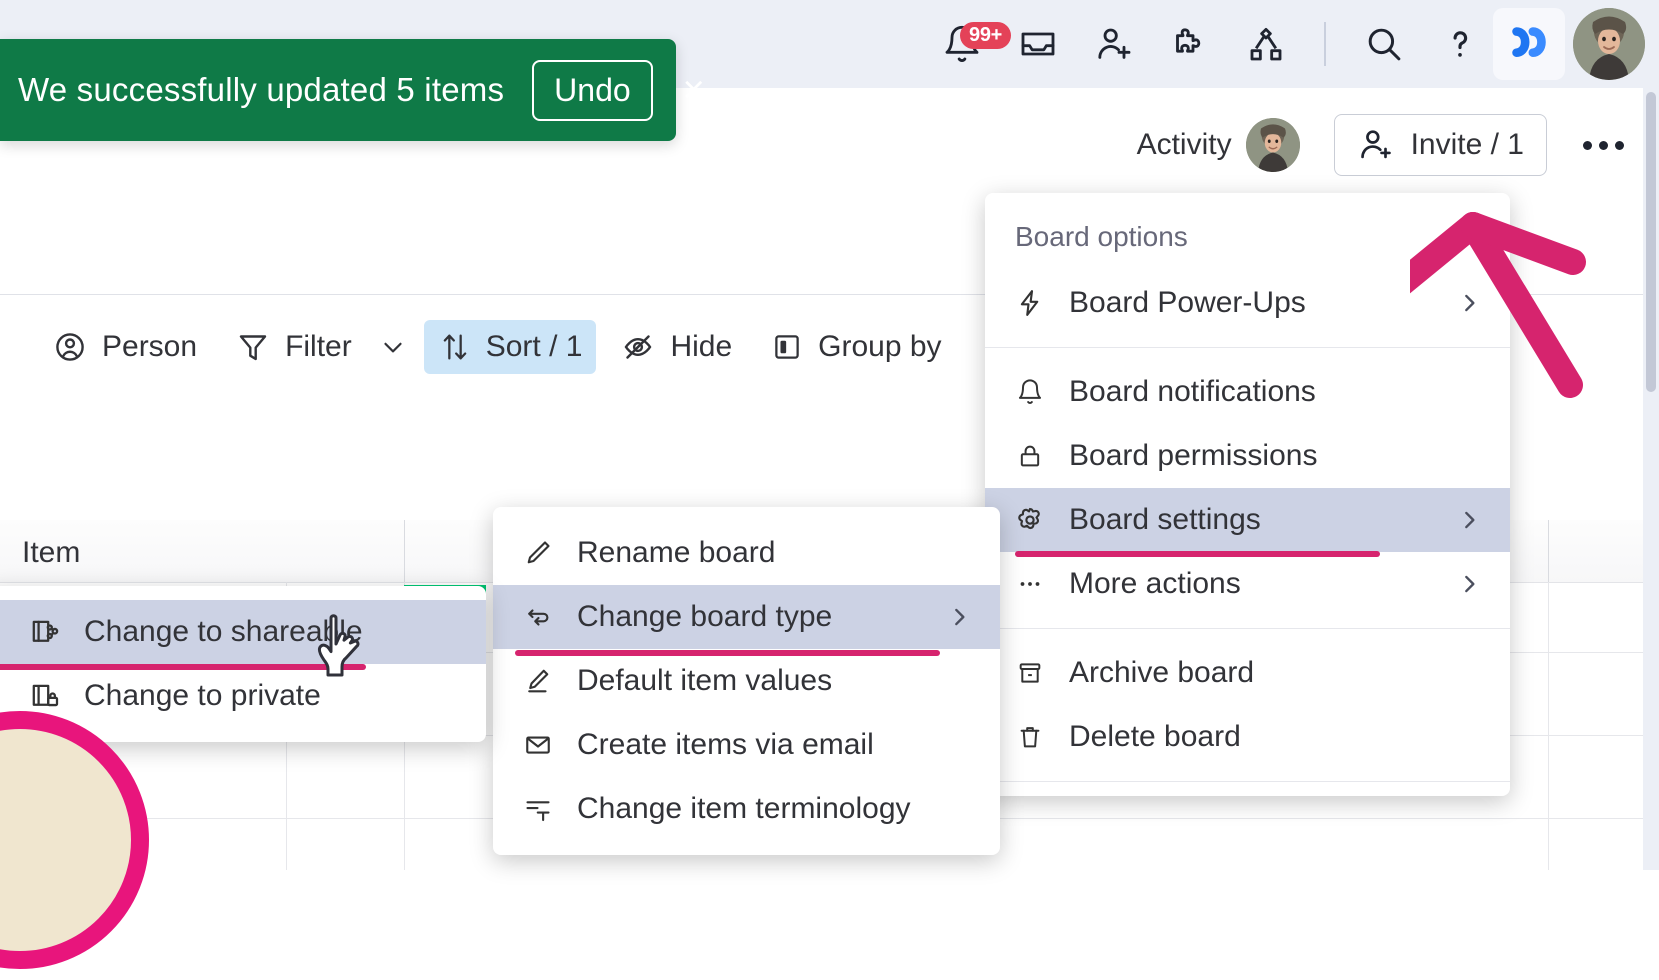 This screenshot has height=980, width=1659. I want to click on menu-item-label: Board notifications, so click(1192, 391).